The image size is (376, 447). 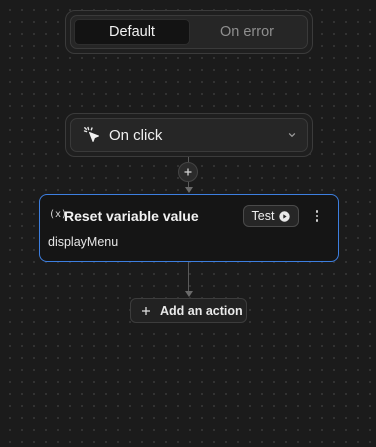 I want to click on mode-toggle-container: Default On error, so click(x=189, y=32).